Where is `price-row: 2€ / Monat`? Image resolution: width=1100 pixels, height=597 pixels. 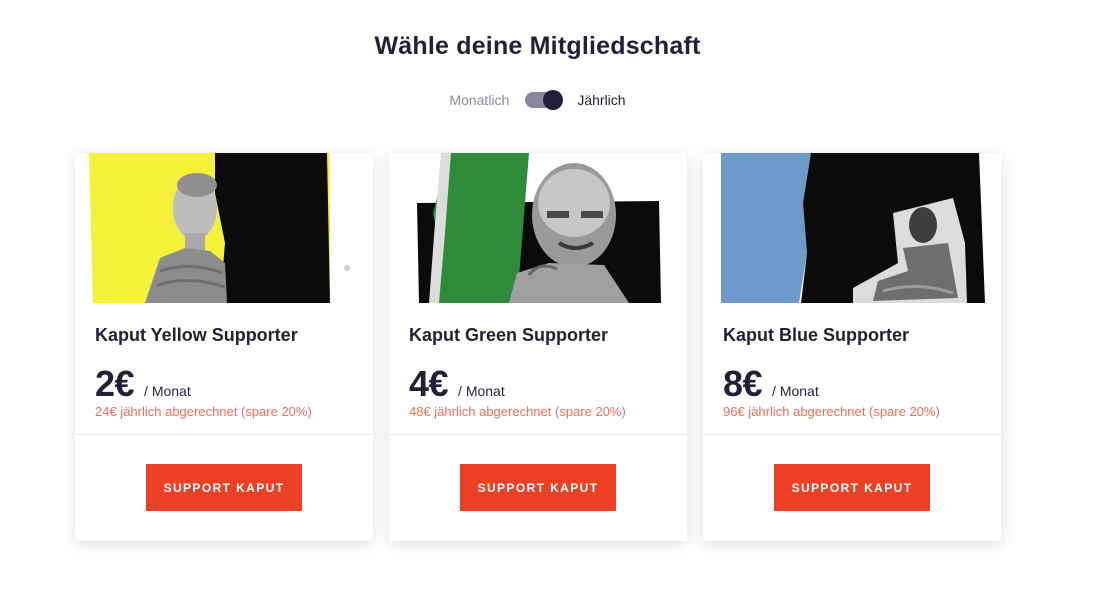 price-row: 2€ / Monat is located at coordinates (143, 384).